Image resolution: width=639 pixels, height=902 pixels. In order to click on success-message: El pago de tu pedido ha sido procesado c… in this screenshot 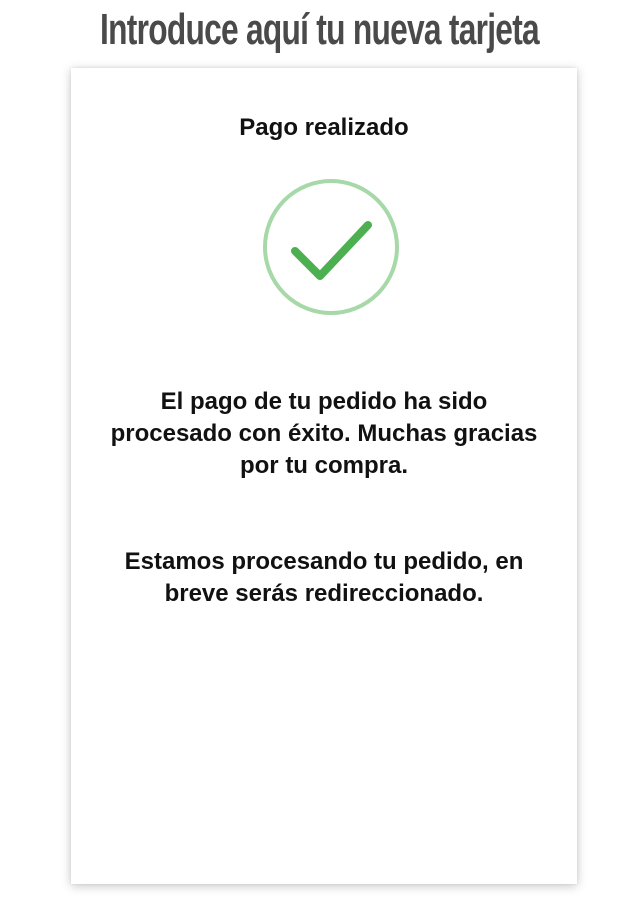, I will do `click(324, 433)`.